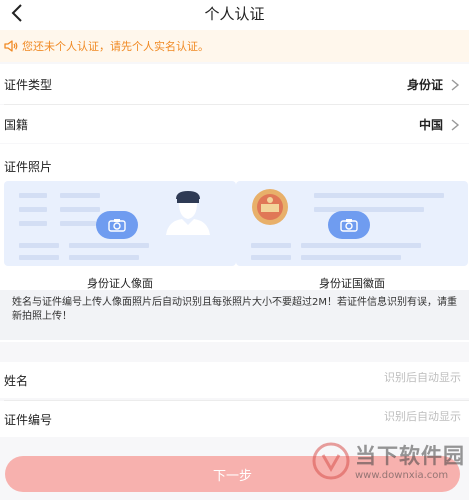 The image size is (469, 500). I want to click on id-type-row: 证件类型 身份证, so click(234, 84).